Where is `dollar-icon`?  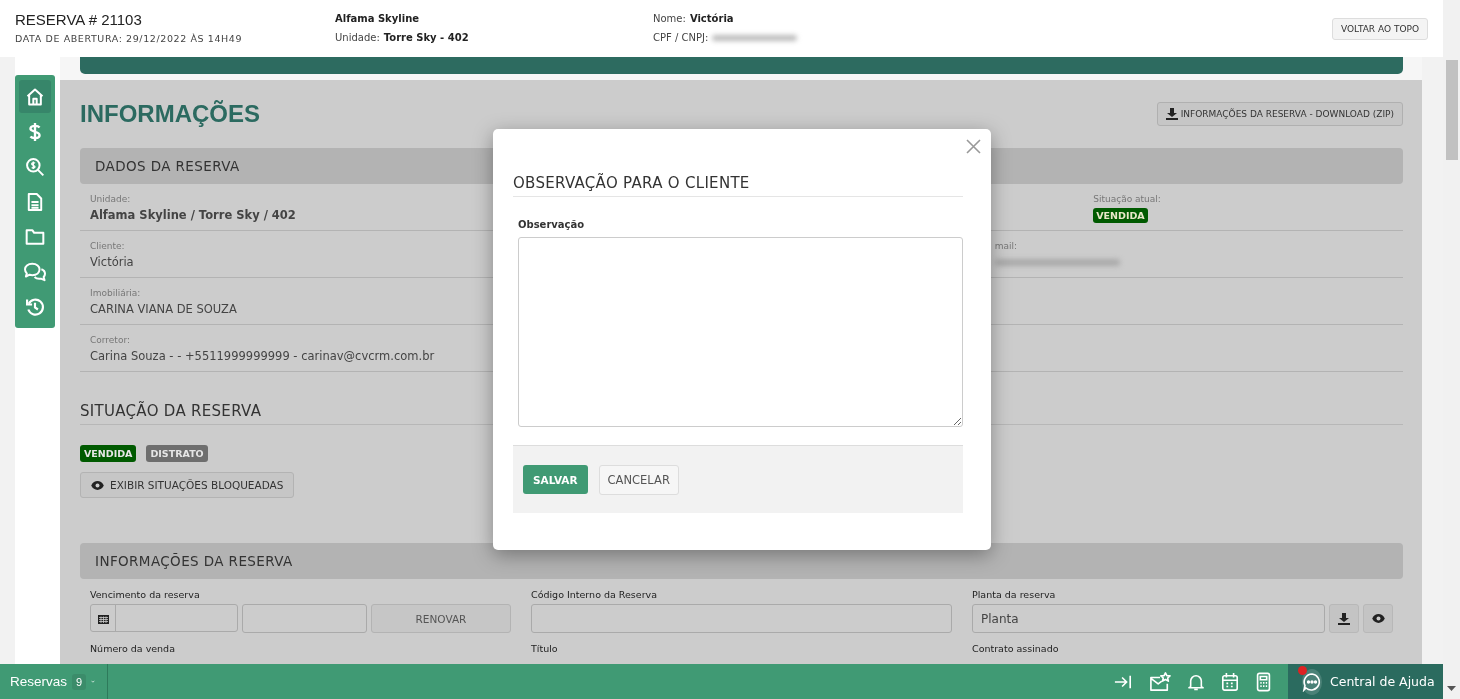 dollar-icon is located at coordinates (35, 131).